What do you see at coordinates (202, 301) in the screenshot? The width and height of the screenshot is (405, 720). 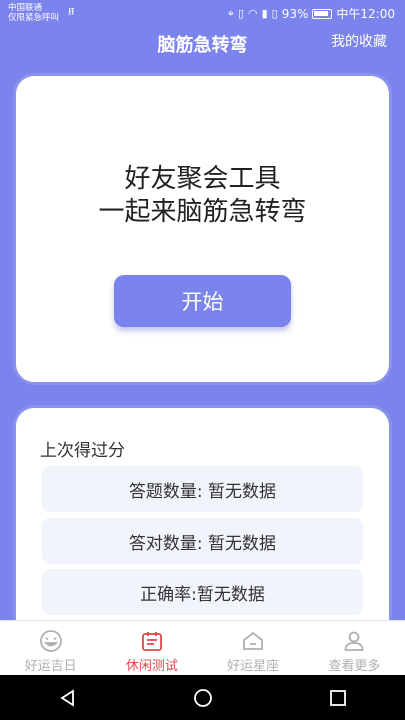 I see `start-button: 开始` at bounding box center [202, 301].